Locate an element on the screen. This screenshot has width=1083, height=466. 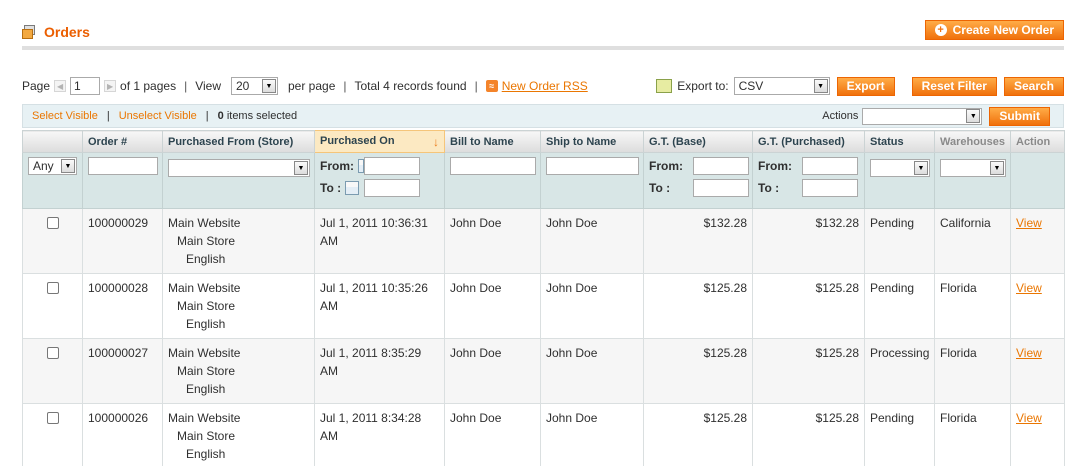
reset-filter-button: Reset Filter is located at coordinates (954, 86).